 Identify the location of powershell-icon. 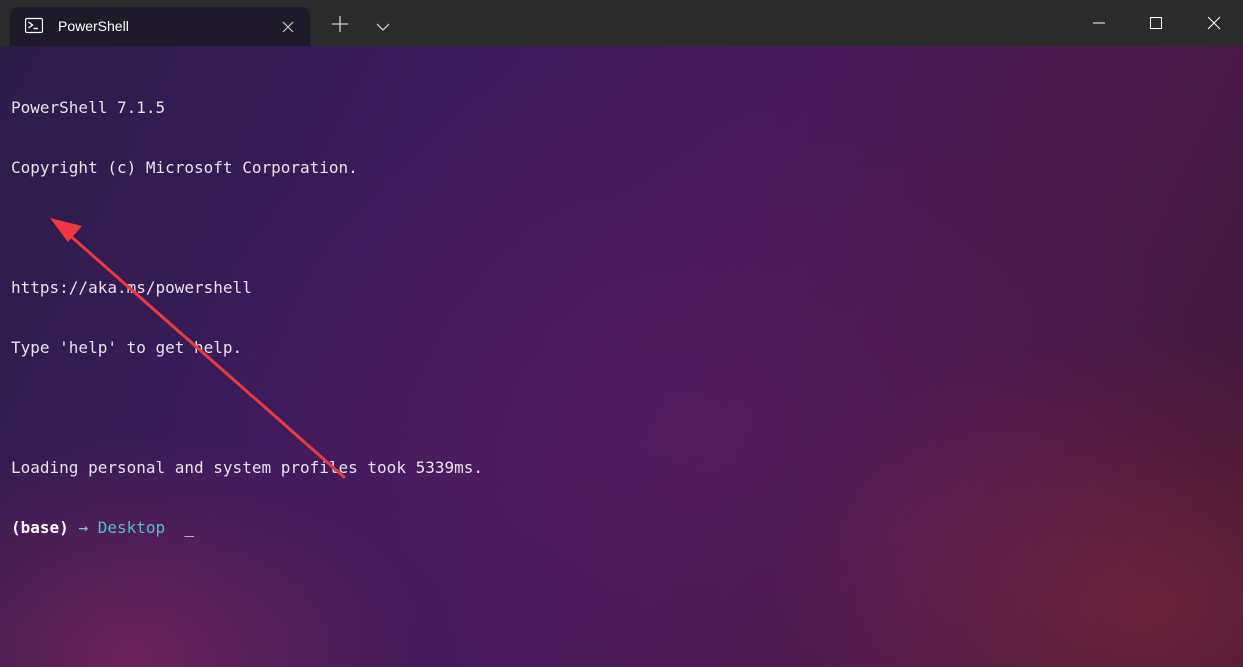
(34, 25).